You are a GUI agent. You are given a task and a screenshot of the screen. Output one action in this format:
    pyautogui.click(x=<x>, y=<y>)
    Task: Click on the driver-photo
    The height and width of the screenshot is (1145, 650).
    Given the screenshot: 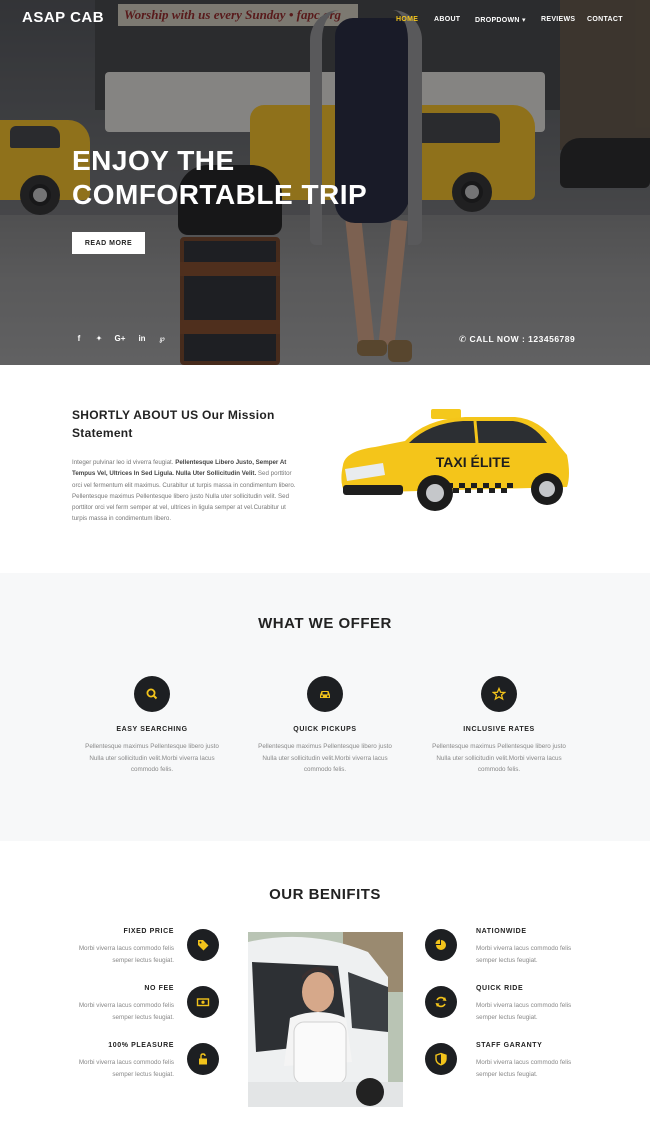 What is the action you would take?
    pyautogui.click(x=325, y=1019)
    